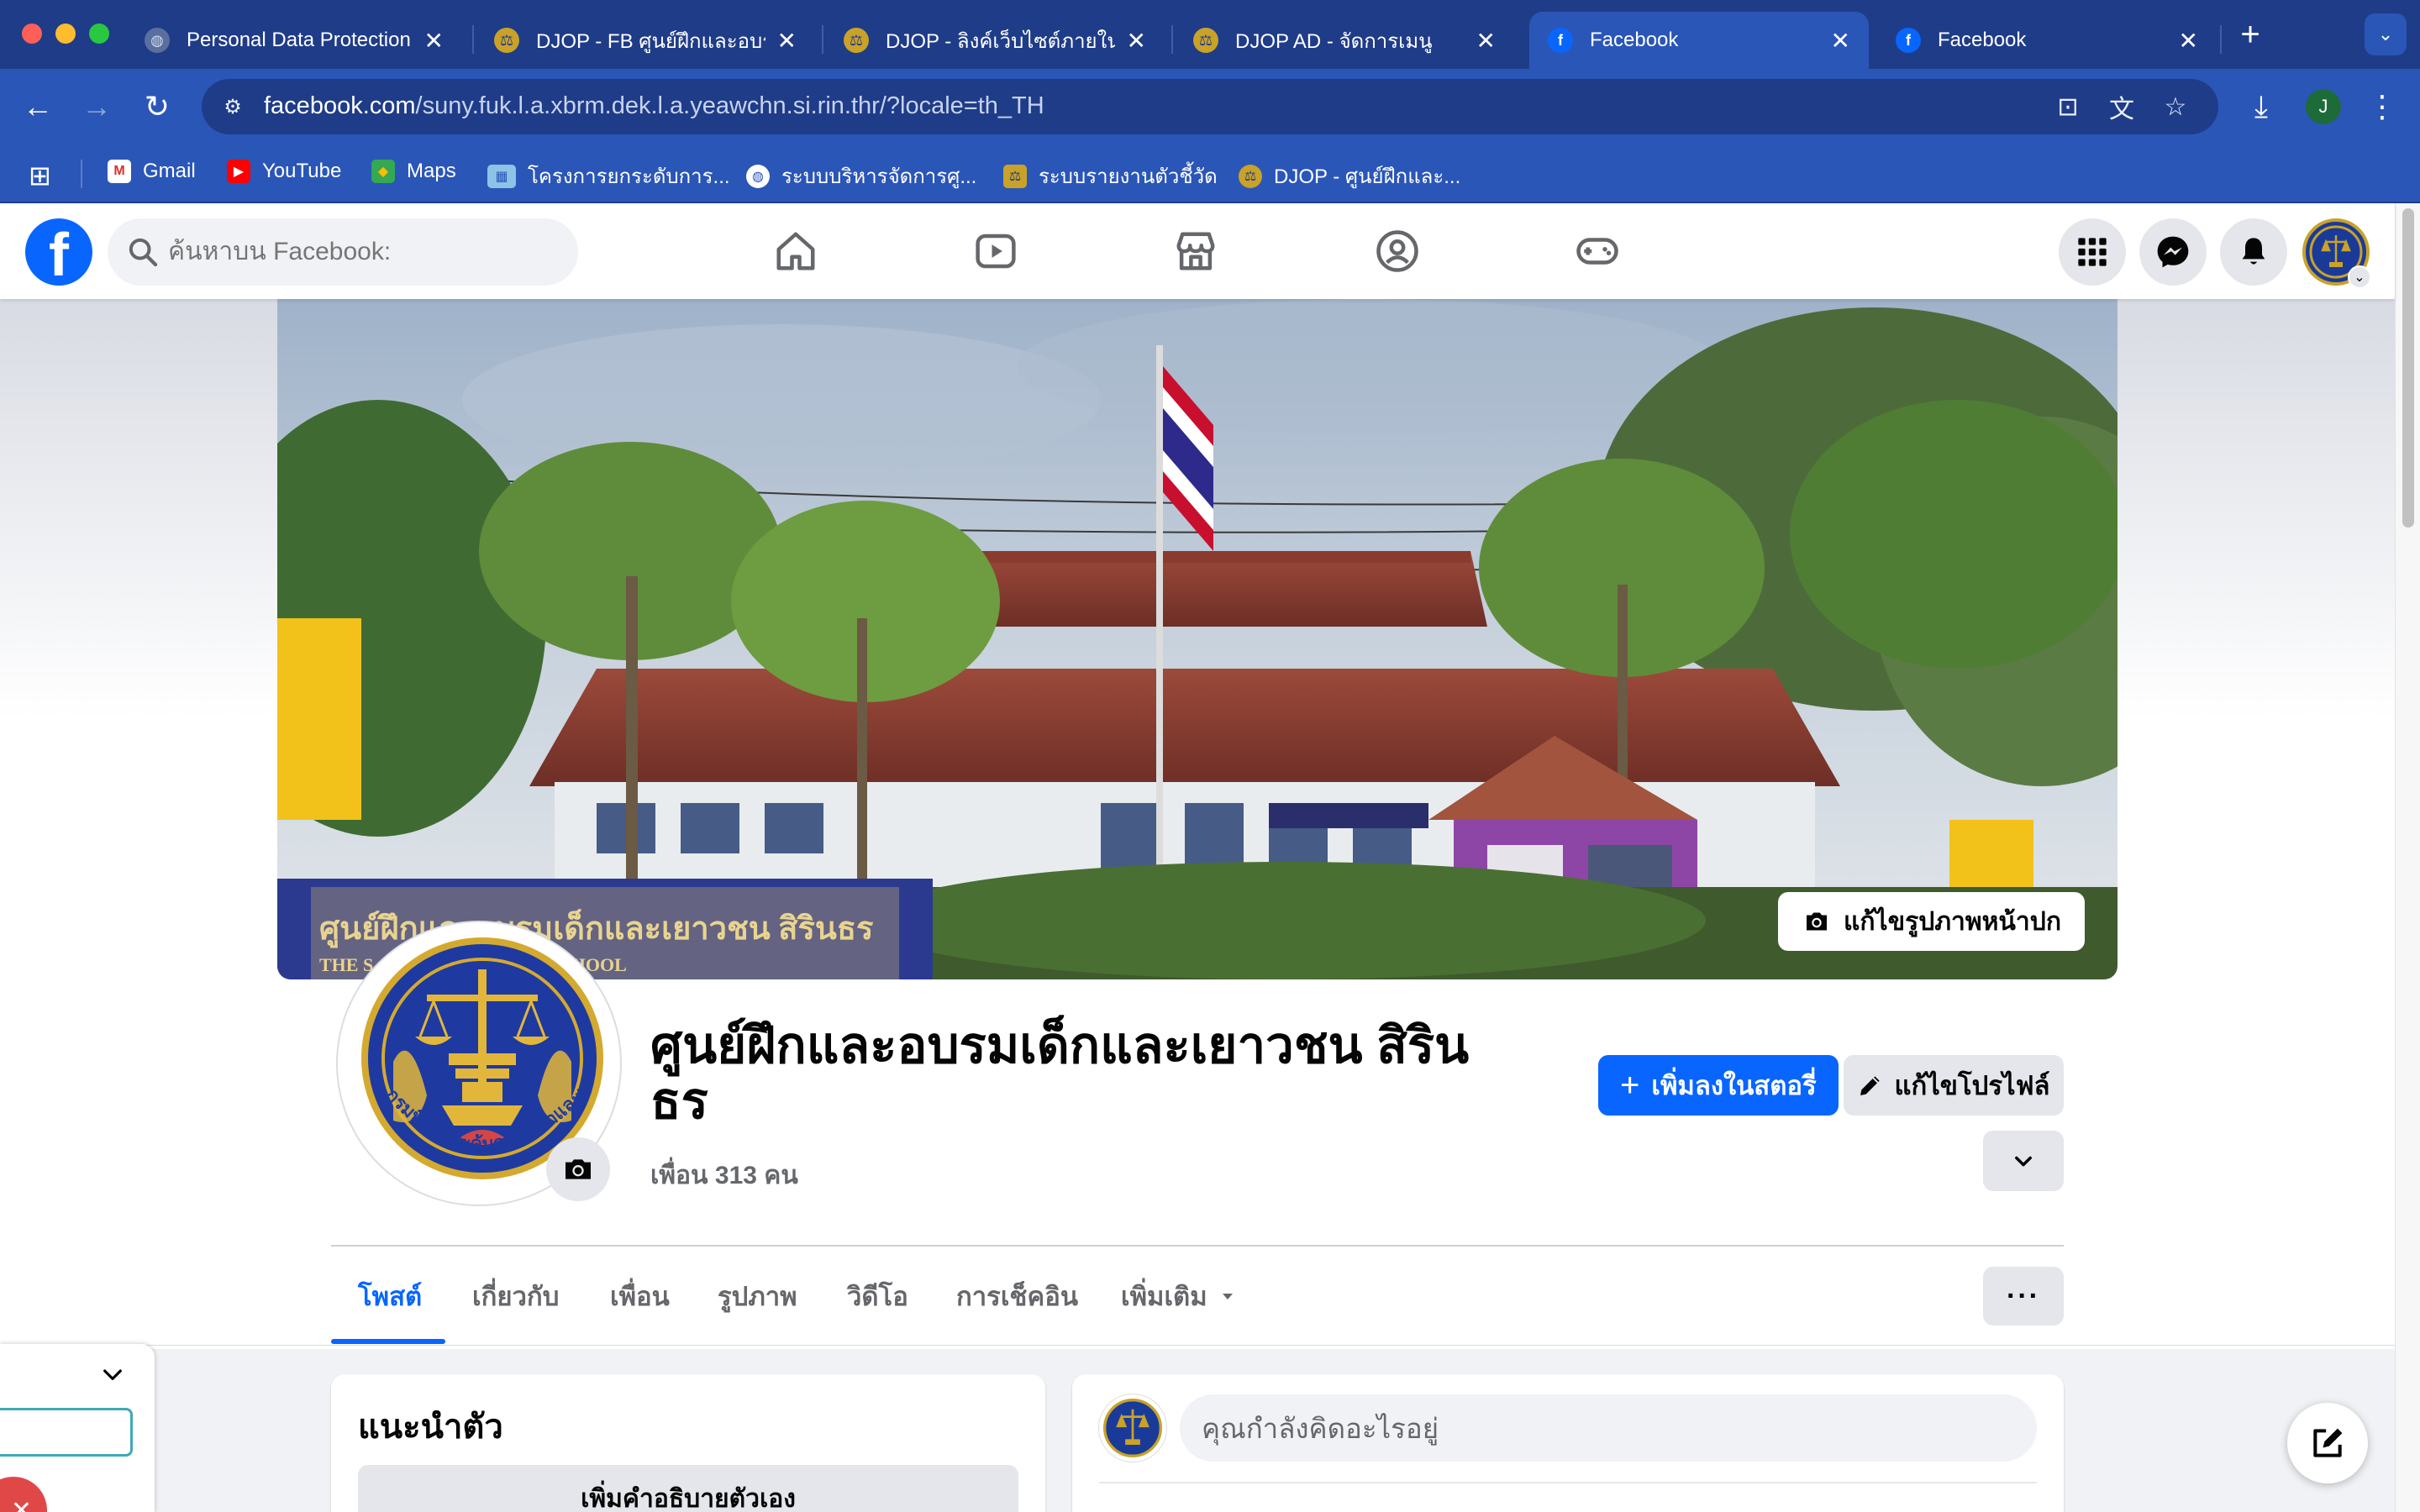  Describe the element at coordinates (233, 106) in the screenshot. I see `site-settings-icon: ⚙` at that location.